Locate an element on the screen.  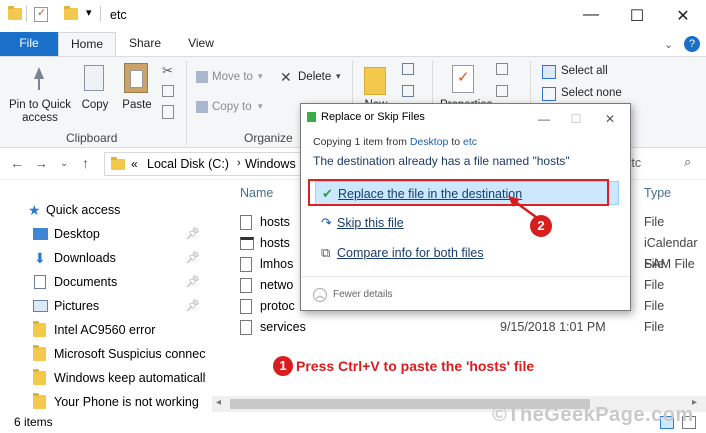
sidebar-item-downloads: ⬇ Downloads 📌︎ is located at coordinates (106, 258).